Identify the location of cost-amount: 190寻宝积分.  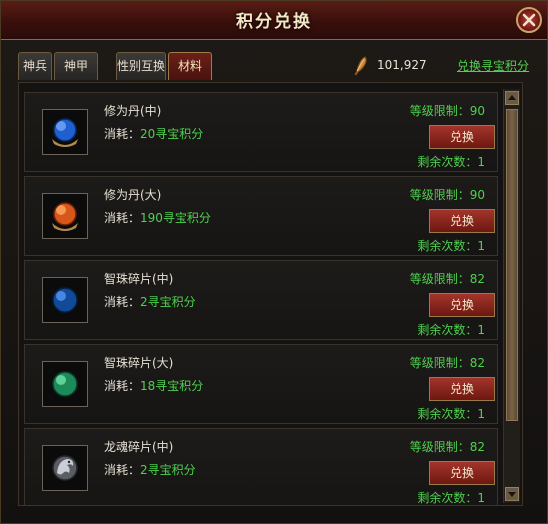
(175, 218).